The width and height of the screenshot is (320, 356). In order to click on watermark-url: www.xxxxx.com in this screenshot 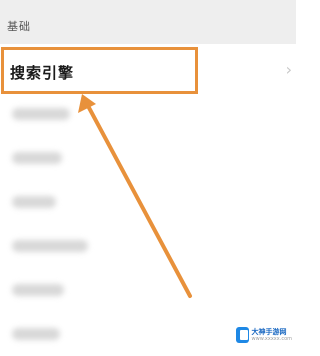, I will do `click(271, 338)`.